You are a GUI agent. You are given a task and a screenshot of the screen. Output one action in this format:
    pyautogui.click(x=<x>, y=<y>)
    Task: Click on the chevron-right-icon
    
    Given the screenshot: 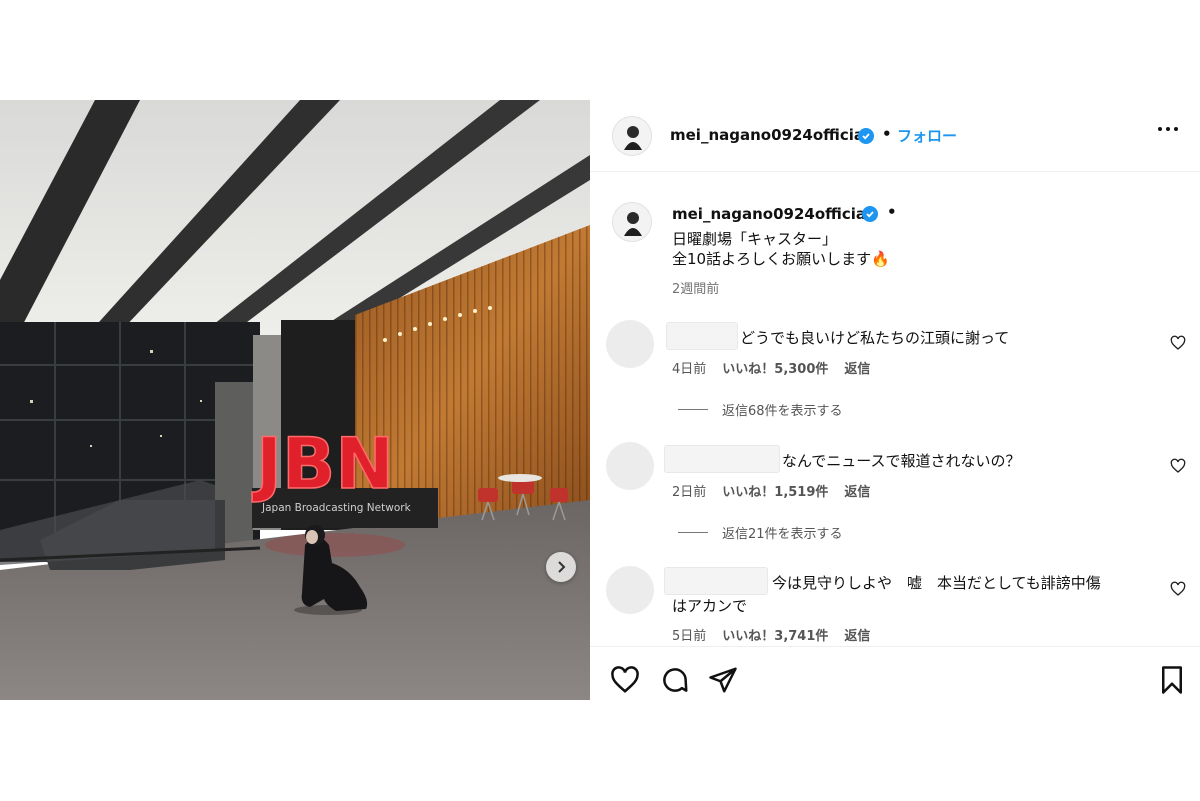 What is the action you would take?
    pyautogui.click(x=562, y=567)
    